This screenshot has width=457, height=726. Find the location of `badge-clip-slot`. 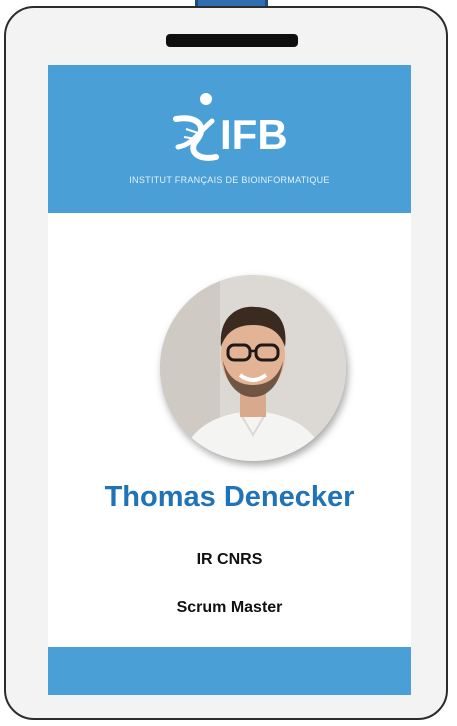

badge-clip-slot is located at coordinates (232, 40).